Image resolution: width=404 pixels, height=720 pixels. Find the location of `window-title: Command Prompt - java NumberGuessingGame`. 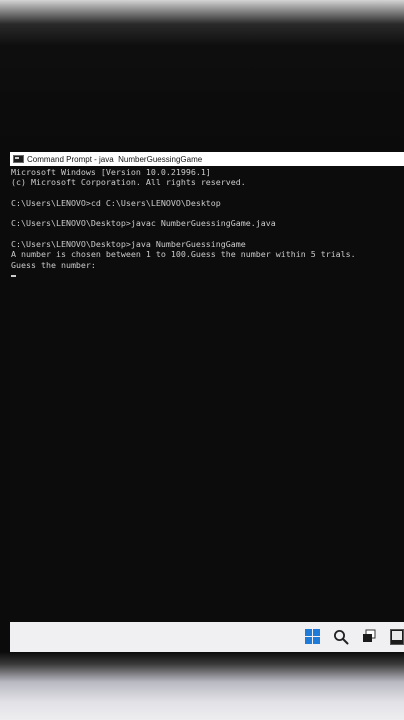

window-title: Command Prompt - java NumberGuessingGame is located at coordinates (115, 159).